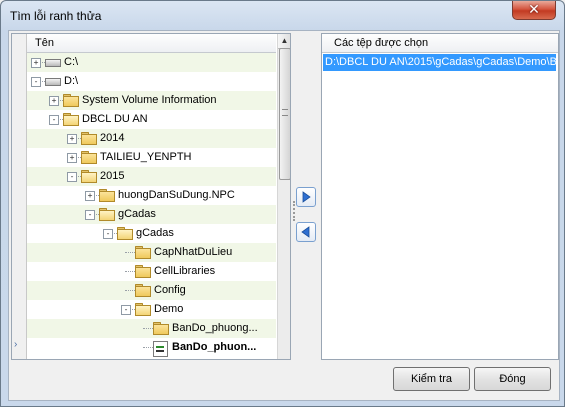 The image size is (565, 407). What do you see at coordinates (284, 41) in the screenshot?
I see `scroll-up-icon: ▲` at bounding box center [284, 41].